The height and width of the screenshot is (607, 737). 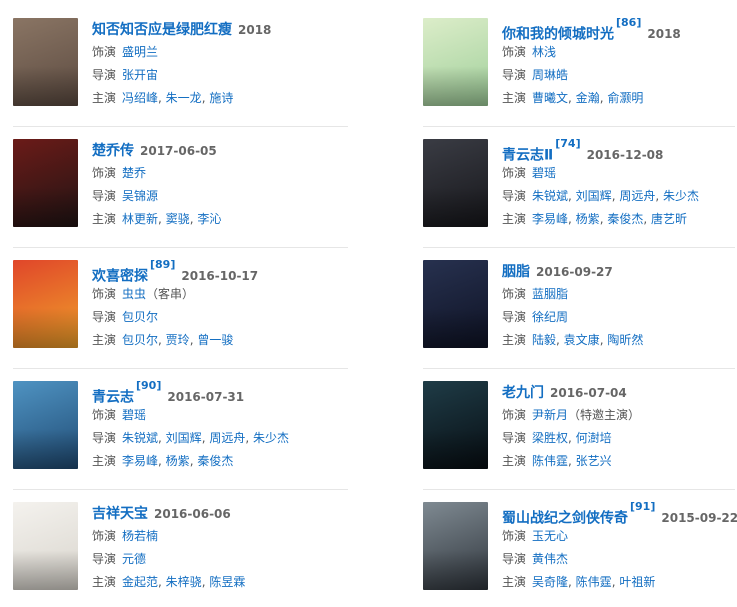 I want to click on person-link: 林浅, so click(x=544, y=52).